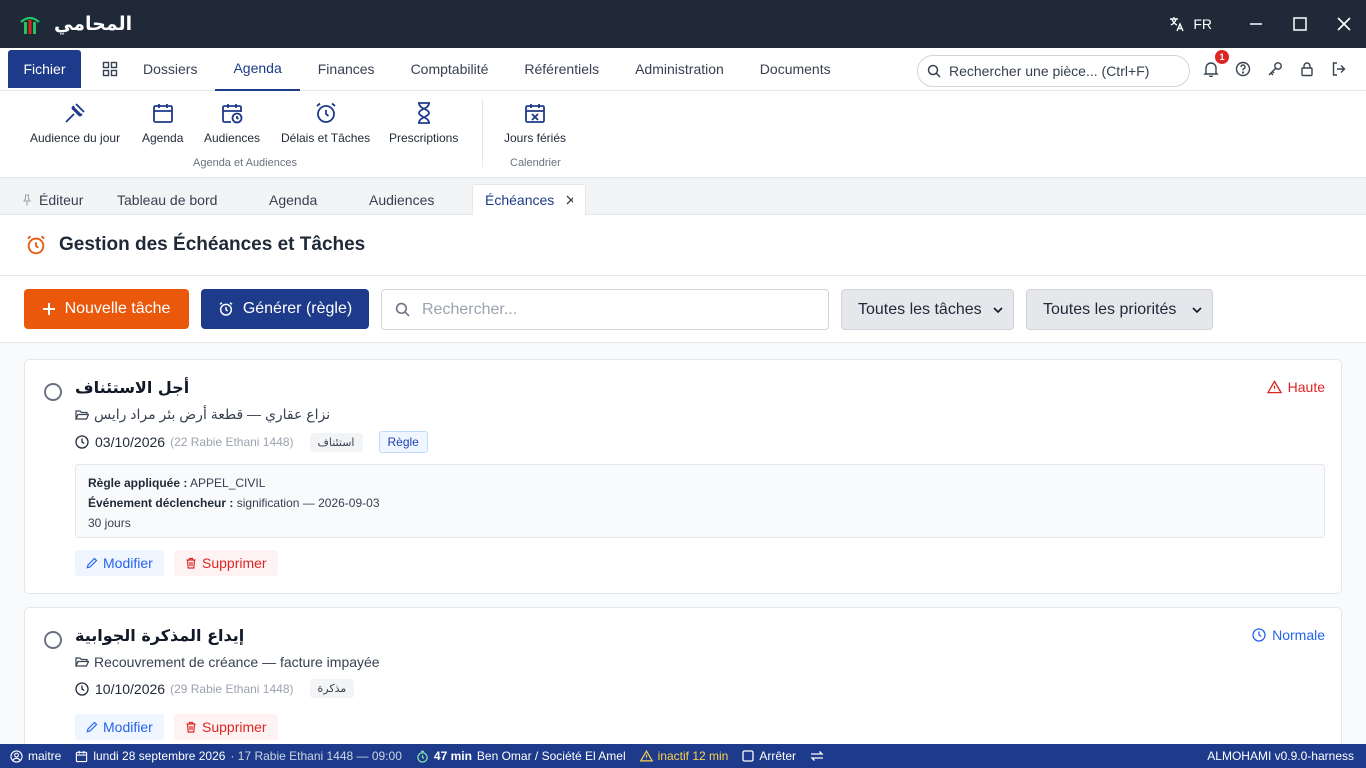 The width and height of the screenshot is (1366, 768). What do you see at coordinates (35, 756) in the screenshot?
I see `status-user: maitre` at bounding box center [35, 756].